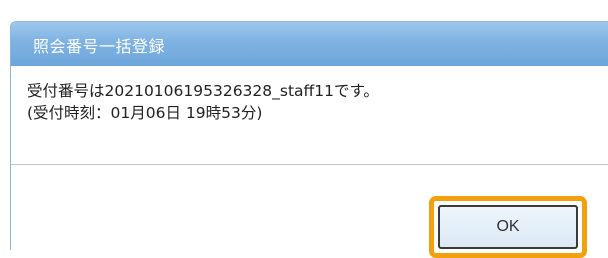 This screenshot has height=258, width=608. What do you see at coordinates (203, 91) in the screenshot?
I see `receipt-number-text: 受付番号は20210106195326328_staff11です。` at bounding box center [203, 91].